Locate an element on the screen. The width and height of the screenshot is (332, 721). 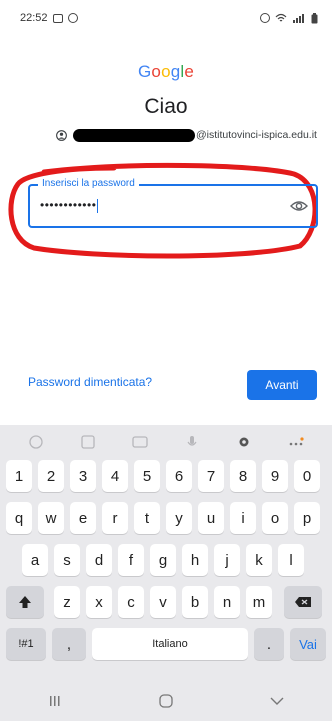
key-s: s is located at coordinates (67, 560).